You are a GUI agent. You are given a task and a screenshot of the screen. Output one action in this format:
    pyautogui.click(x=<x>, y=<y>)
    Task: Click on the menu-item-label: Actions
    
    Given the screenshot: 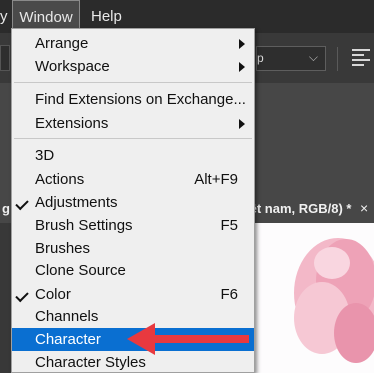 What is the action you would take?
    pyautogui.click(x=60, y=179)
    